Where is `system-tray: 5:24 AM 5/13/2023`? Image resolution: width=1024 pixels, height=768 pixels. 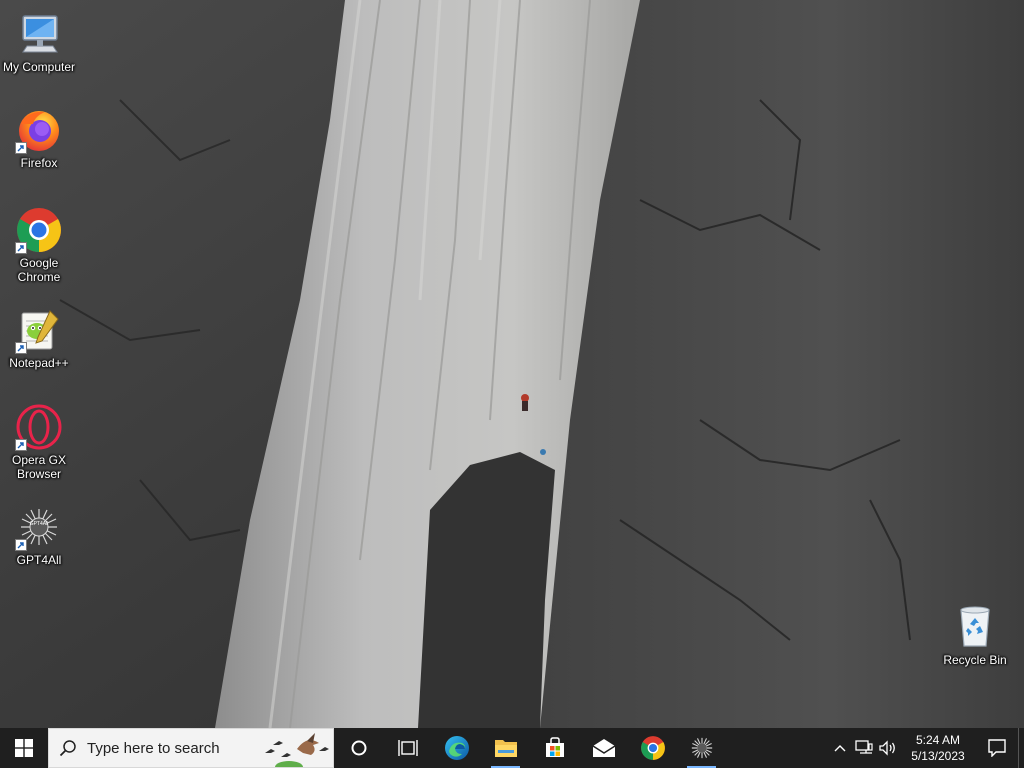 system-tray: 5:24 AM 5/13/2023 is located at coordinates (926, 748).